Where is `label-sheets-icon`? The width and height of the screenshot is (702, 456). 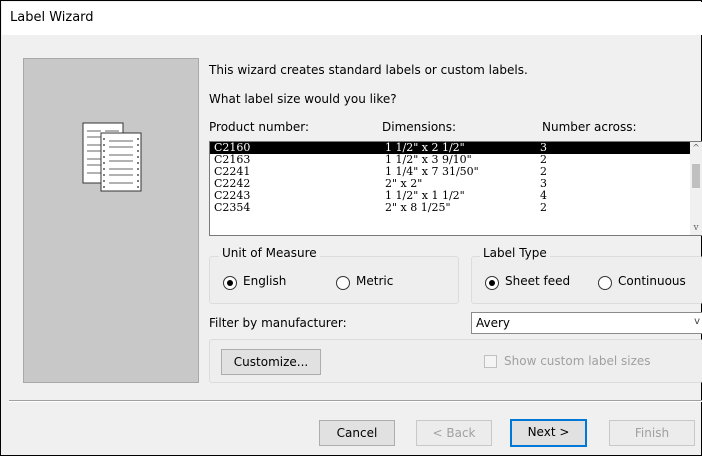 label-sheets-icon is located at coordinates (112, 157).